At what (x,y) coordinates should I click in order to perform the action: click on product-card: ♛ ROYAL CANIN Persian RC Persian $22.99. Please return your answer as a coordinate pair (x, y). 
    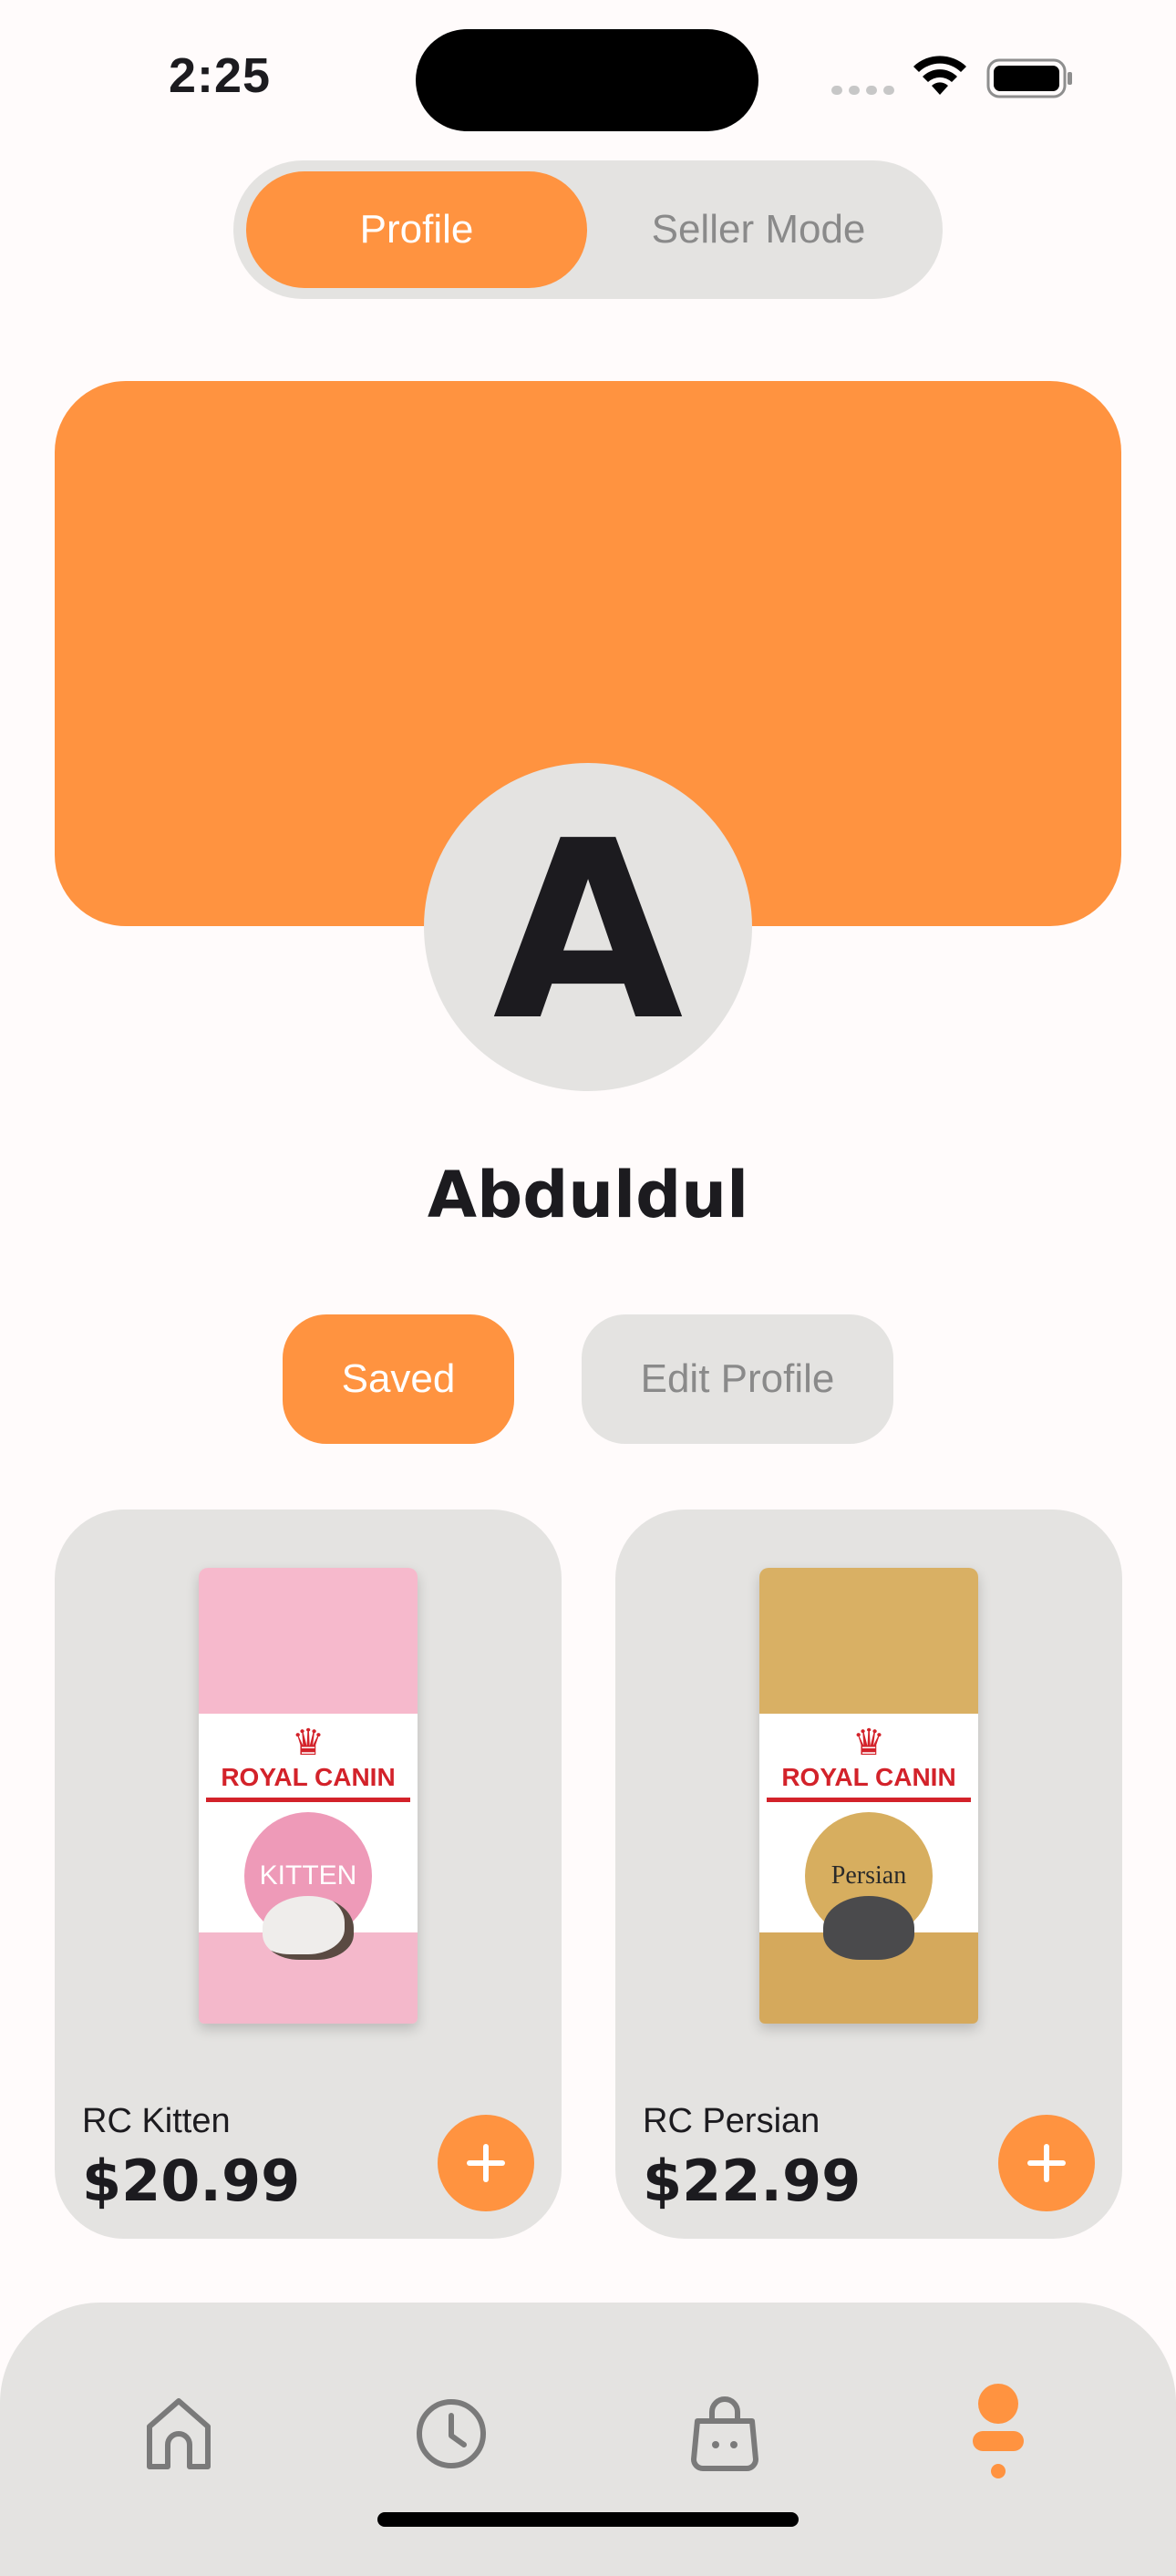
    Looking at the image, I should click on (868, 1874).